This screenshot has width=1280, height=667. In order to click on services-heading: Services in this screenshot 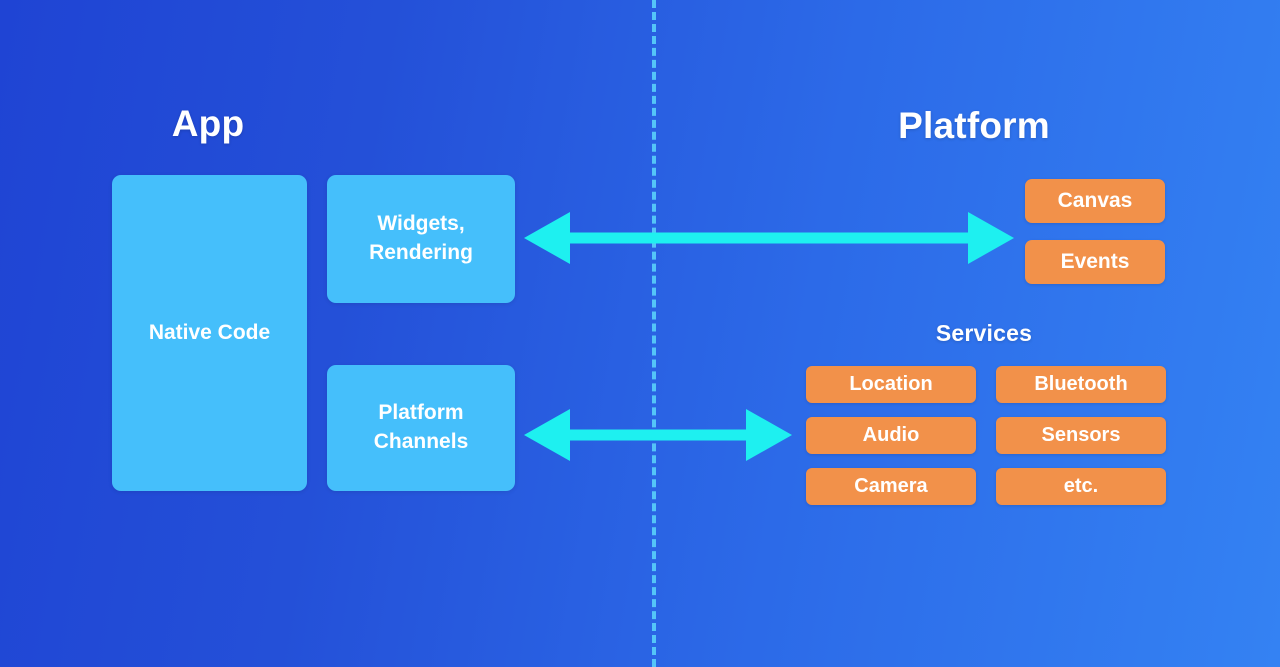, I will do `click(984, 333)`.